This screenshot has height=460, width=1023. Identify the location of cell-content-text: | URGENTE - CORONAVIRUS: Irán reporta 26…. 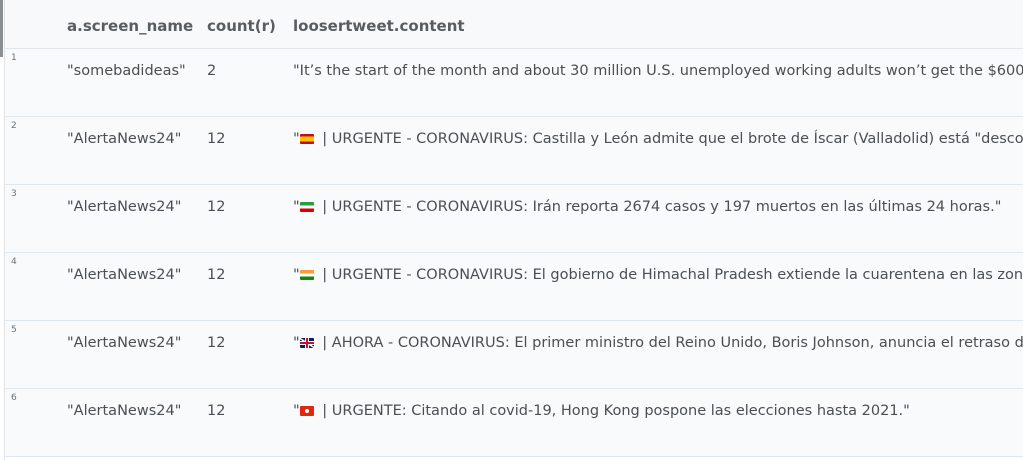
(659, 207).